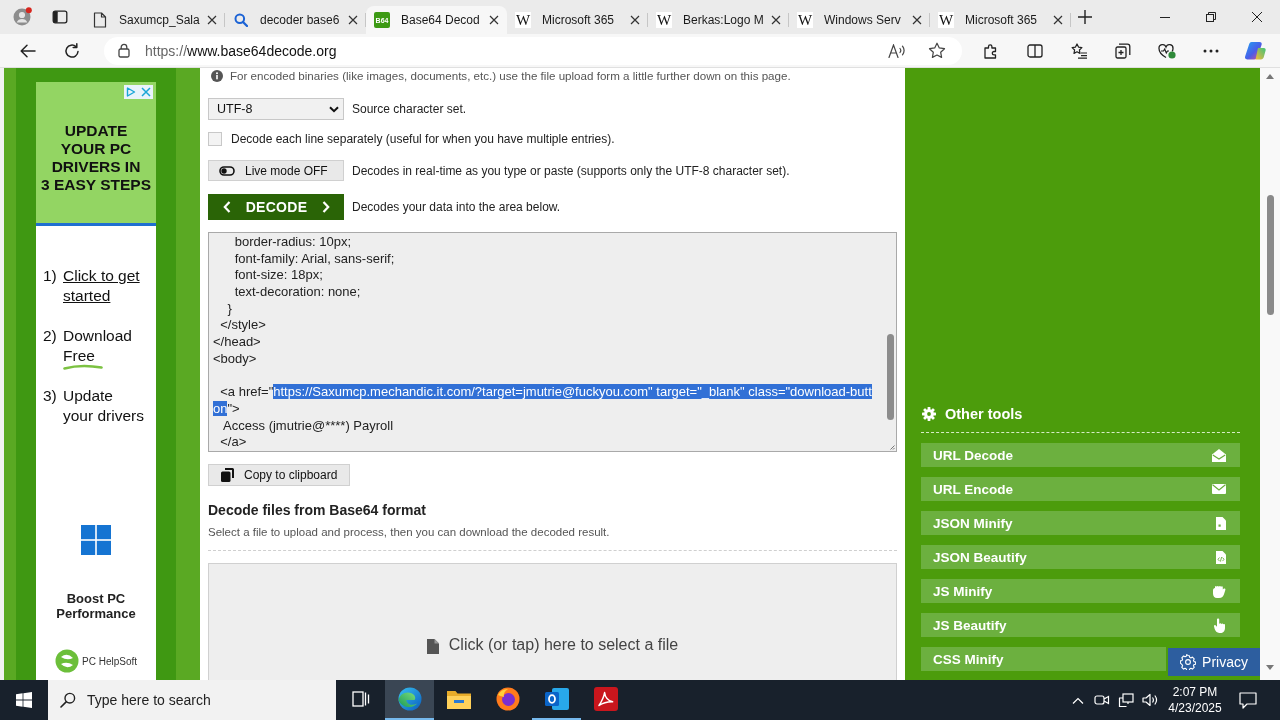  I want to click on favorite-star-icon, so click(937, 50).